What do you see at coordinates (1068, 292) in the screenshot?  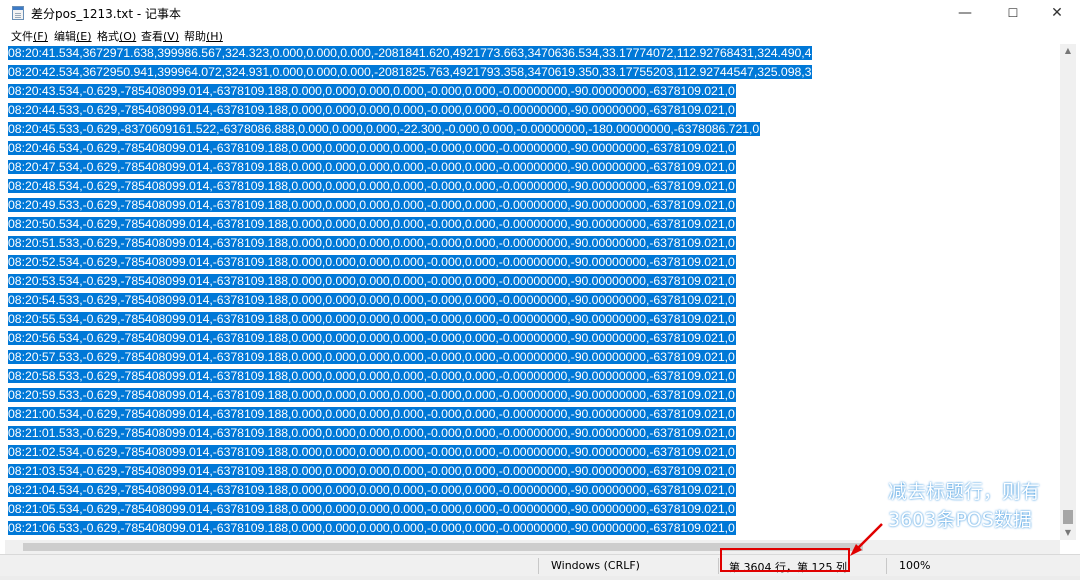 I see `vertical-scrollbar: ▲ ▼` at bounding box center [1068, 292].